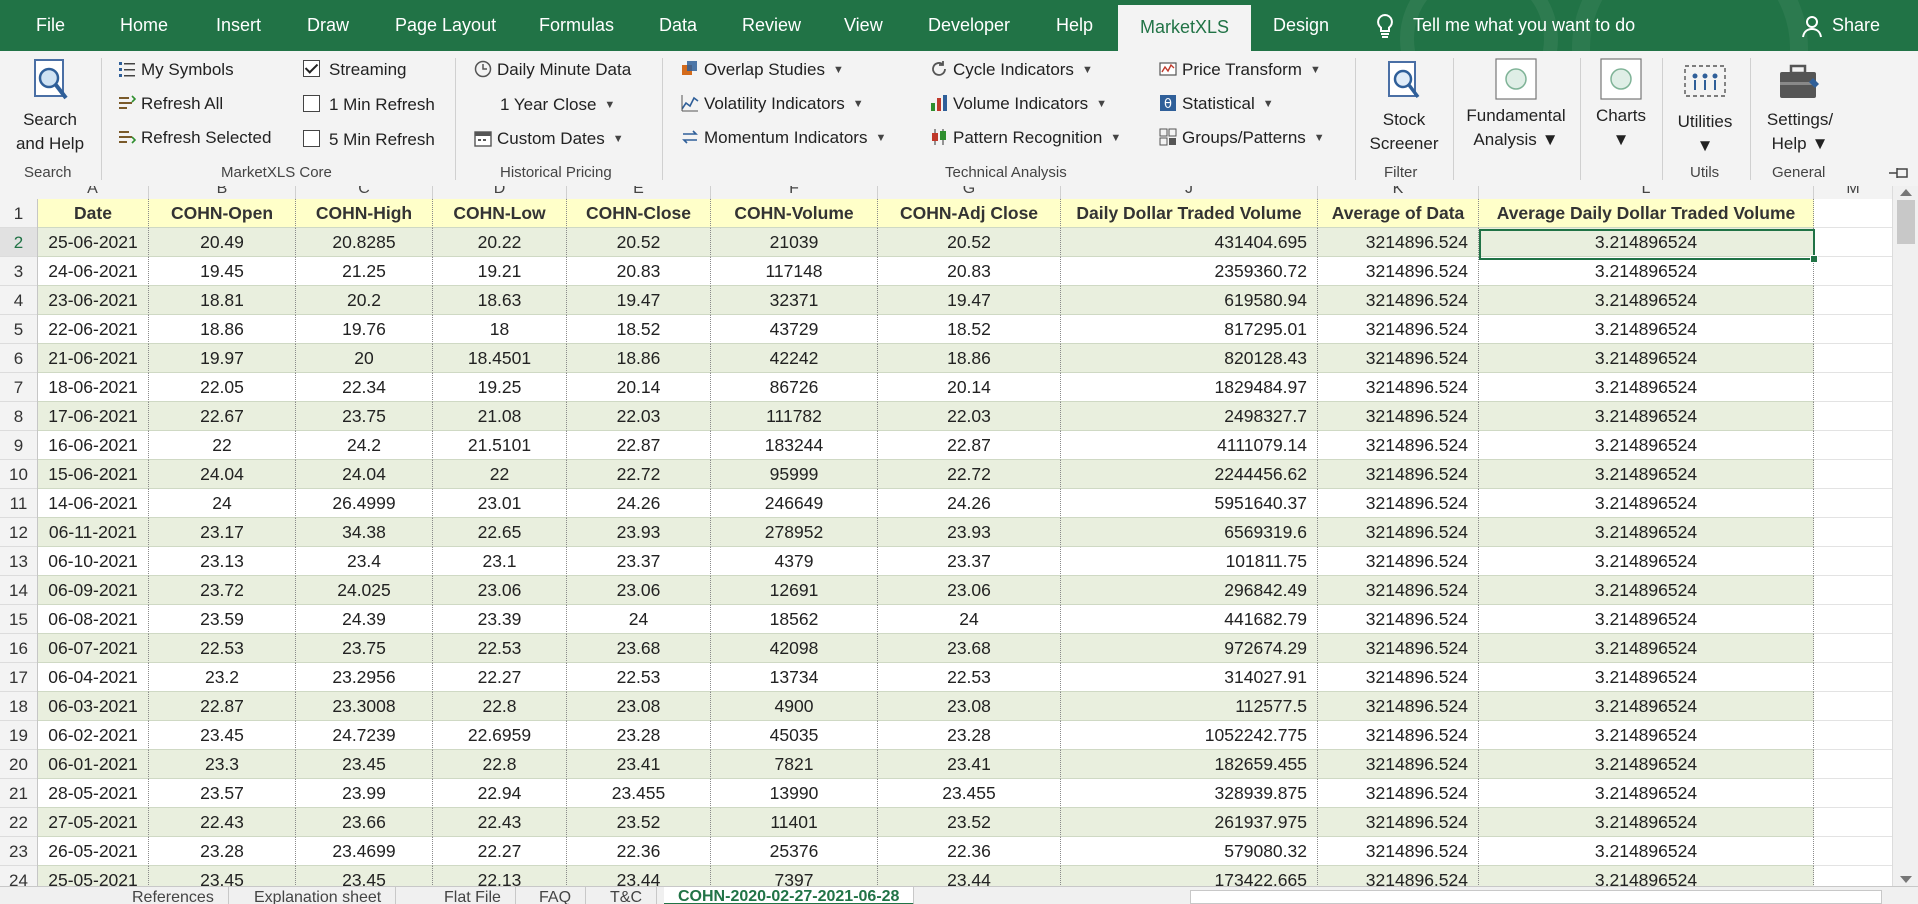  I want to click on table-cell: 21.25, so click(364, 271).